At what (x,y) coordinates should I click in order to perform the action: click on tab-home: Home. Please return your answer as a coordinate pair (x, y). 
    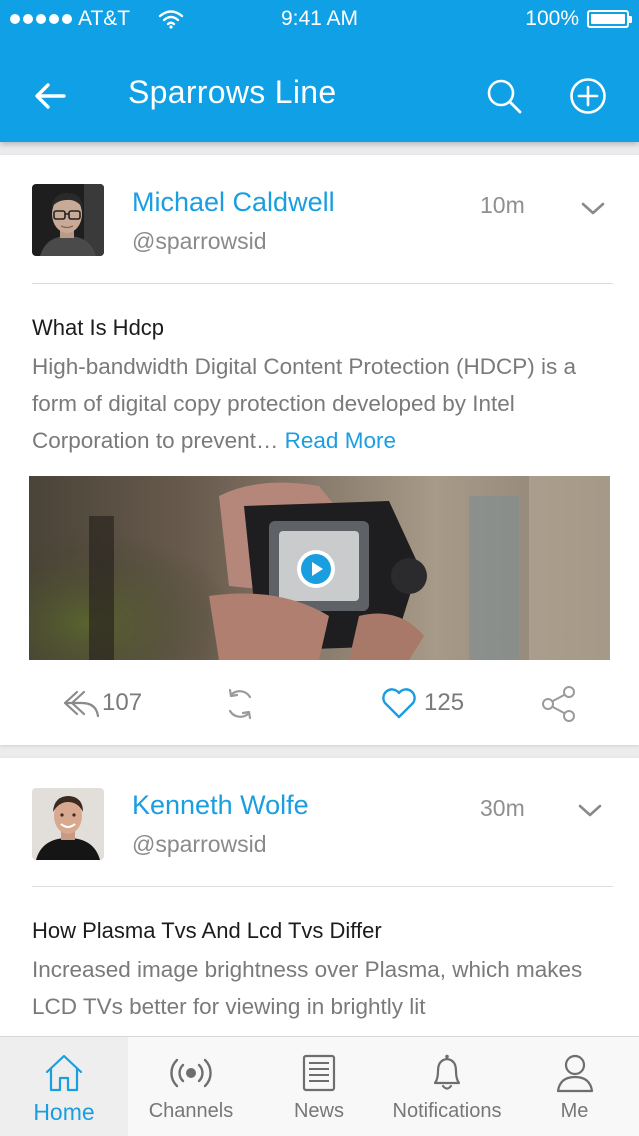
    Looking at the image, I should click on (64, 1086).